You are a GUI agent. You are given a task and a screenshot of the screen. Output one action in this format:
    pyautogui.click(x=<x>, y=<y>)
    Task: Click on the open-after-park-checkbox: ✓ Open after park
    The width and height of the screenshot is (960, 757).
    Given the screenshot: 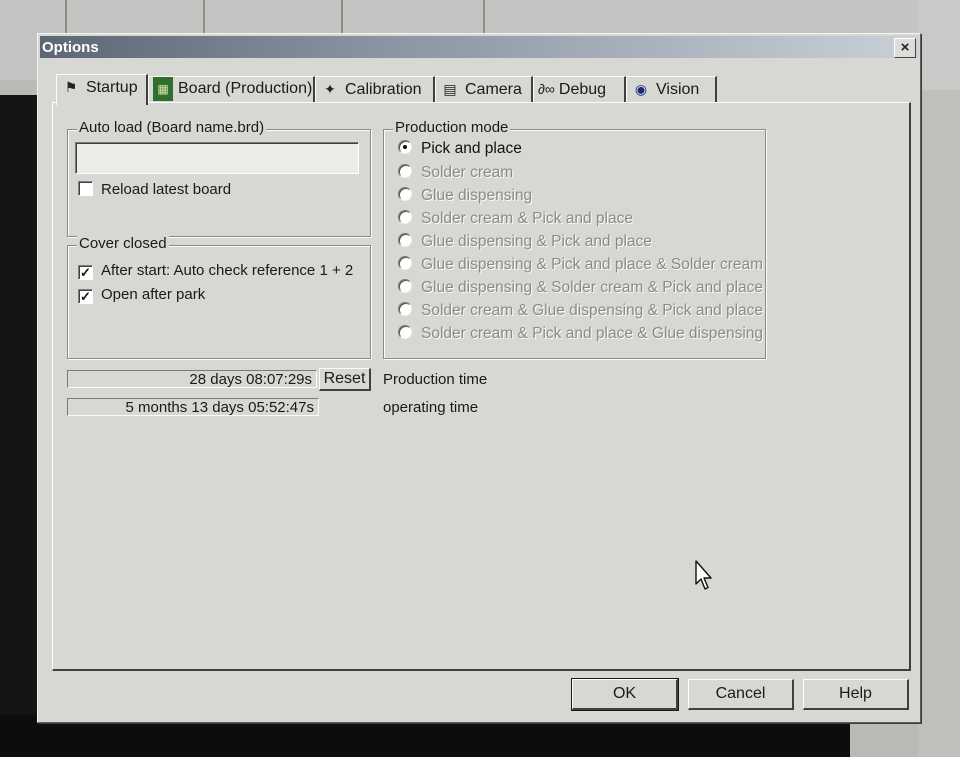 What is the action you would take?
    pyautogui.click(x=141, y=295)
    